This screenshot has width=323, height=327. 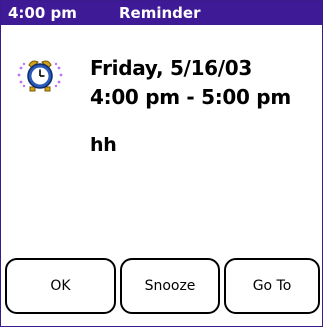 I want to click on alarm-clock-icon, so click(x=40, y=75).